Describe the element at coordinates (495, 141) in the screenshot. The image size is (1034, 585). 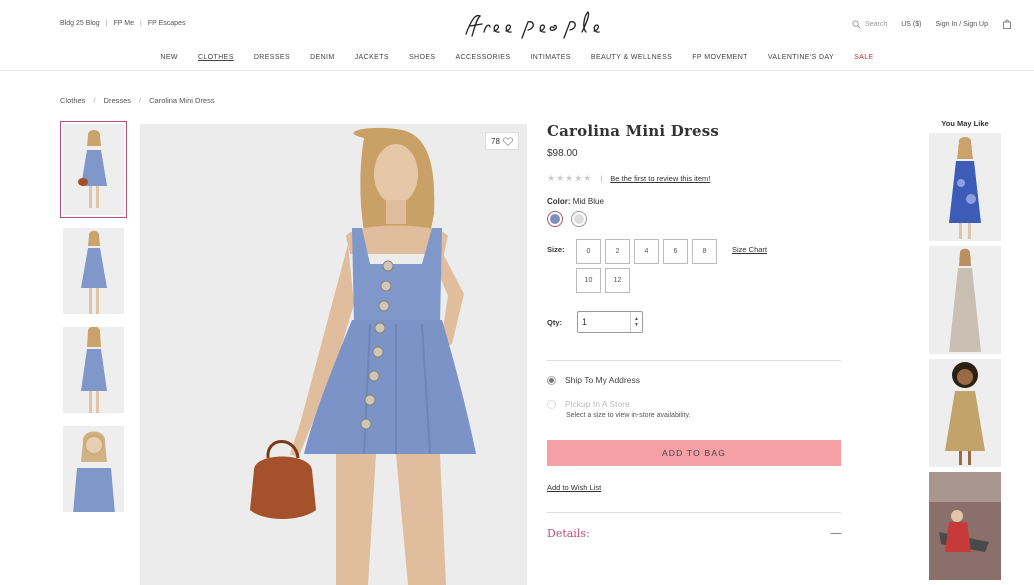
I see `like-count: 78` at that location.